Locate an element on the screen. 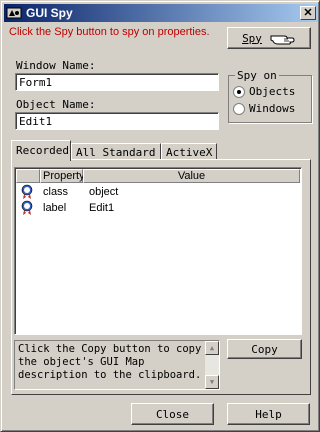  copy-button: Copy is located at coordinates (264, 349).